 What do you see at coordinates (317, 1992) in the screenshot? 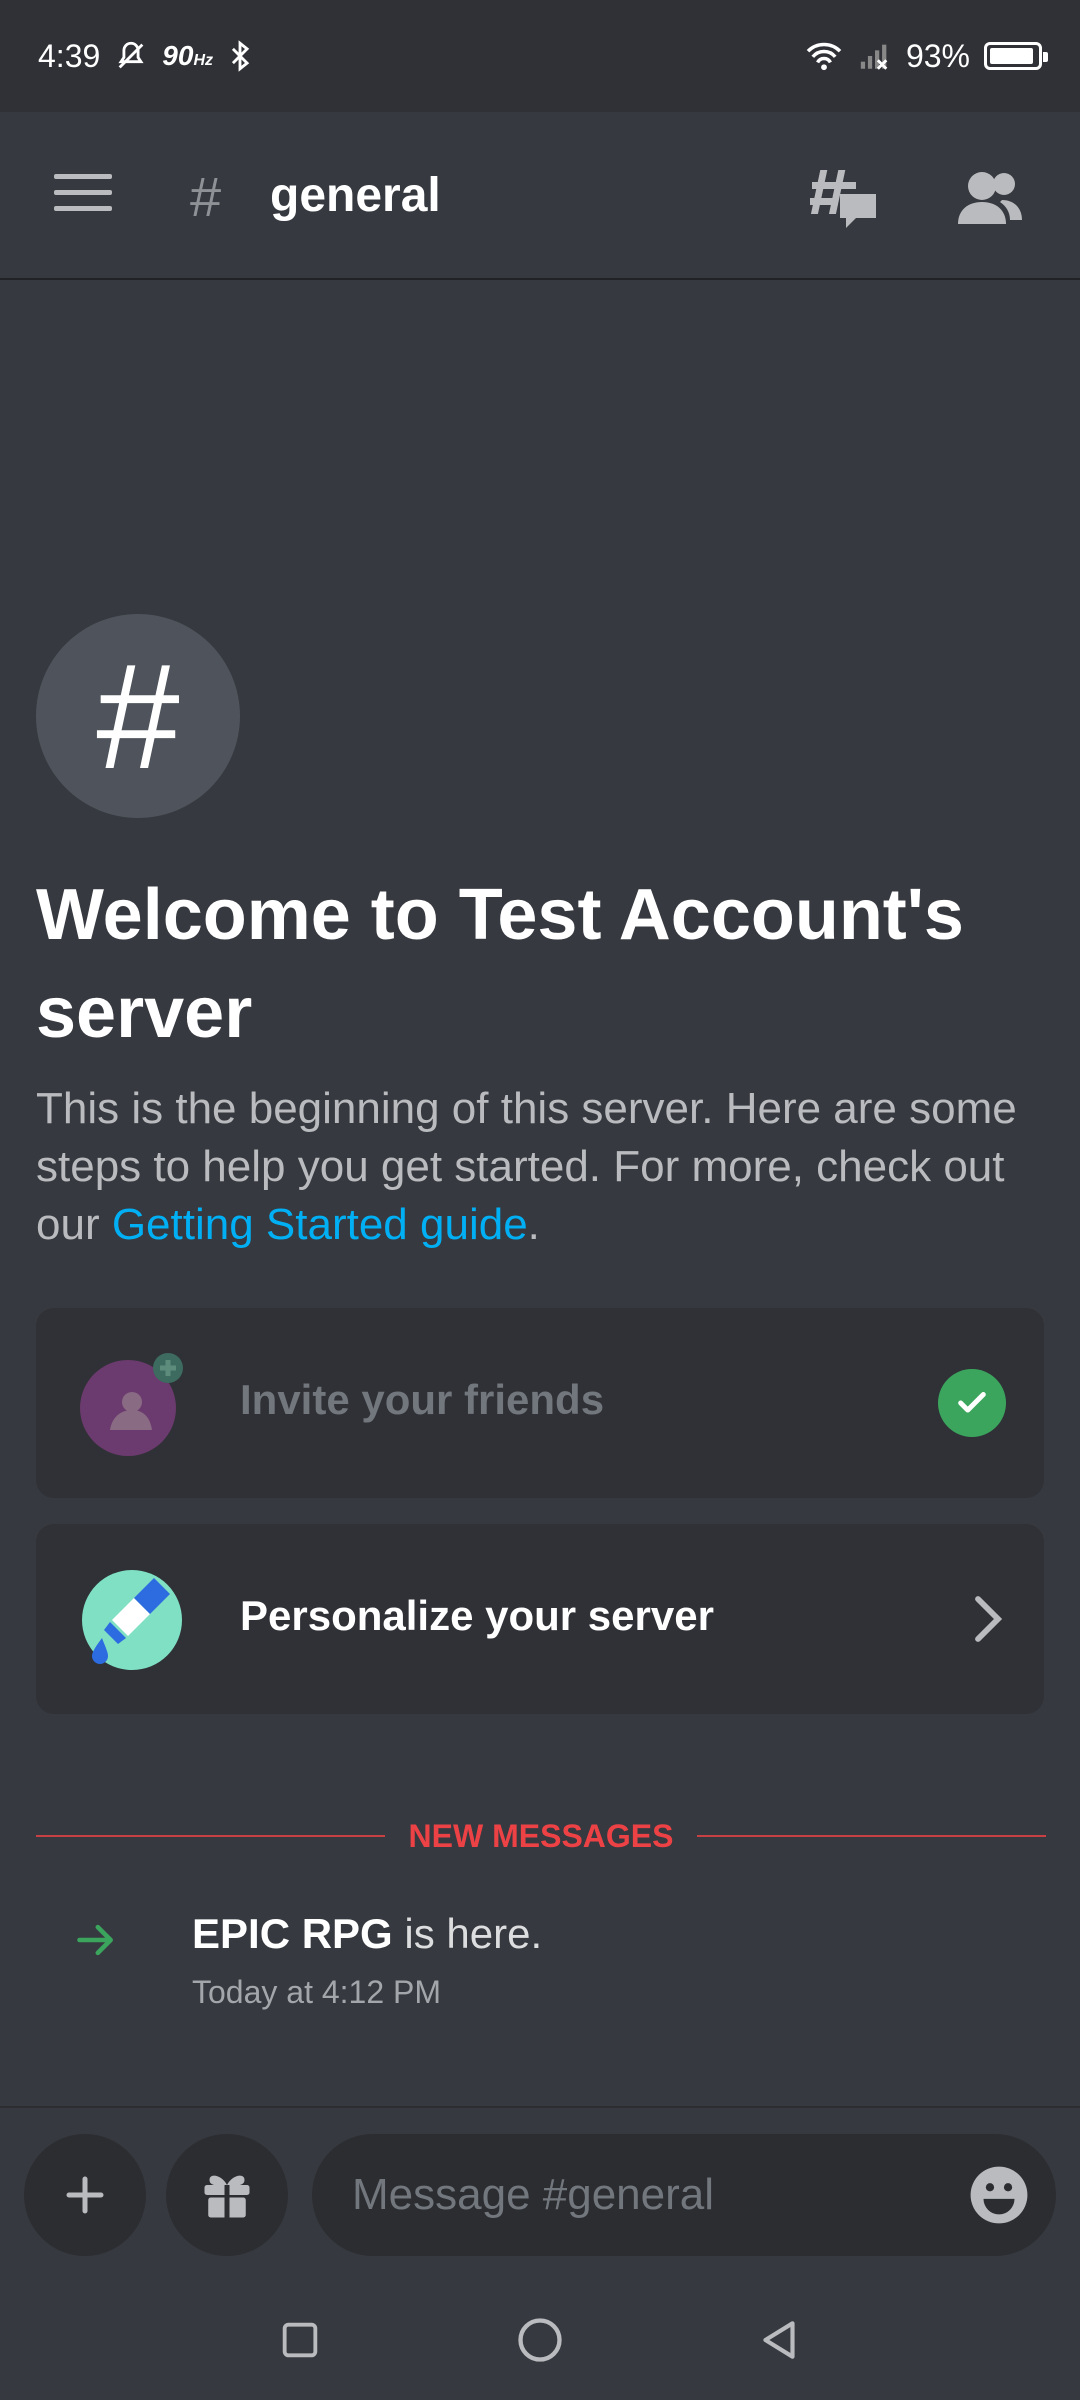
I see `message-timestamp: Today at 4:12 PM` at bounding box center [317, 1992].